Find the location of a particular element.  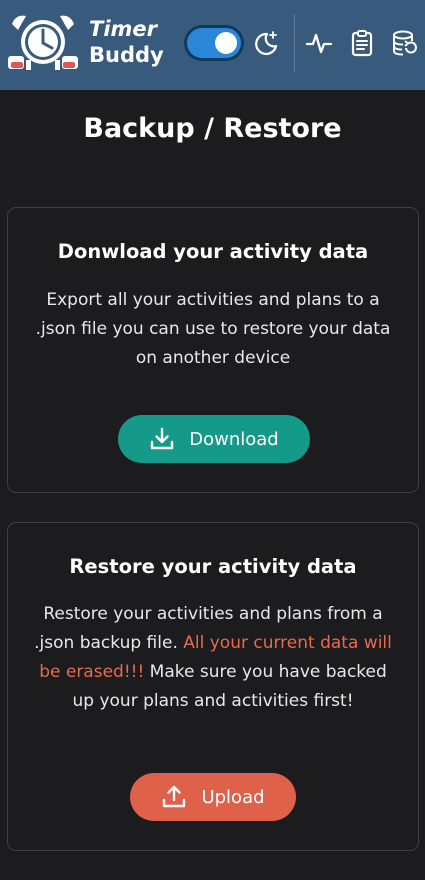

download-card-title: Donwload your activity data is located at coordinates (213, 251).